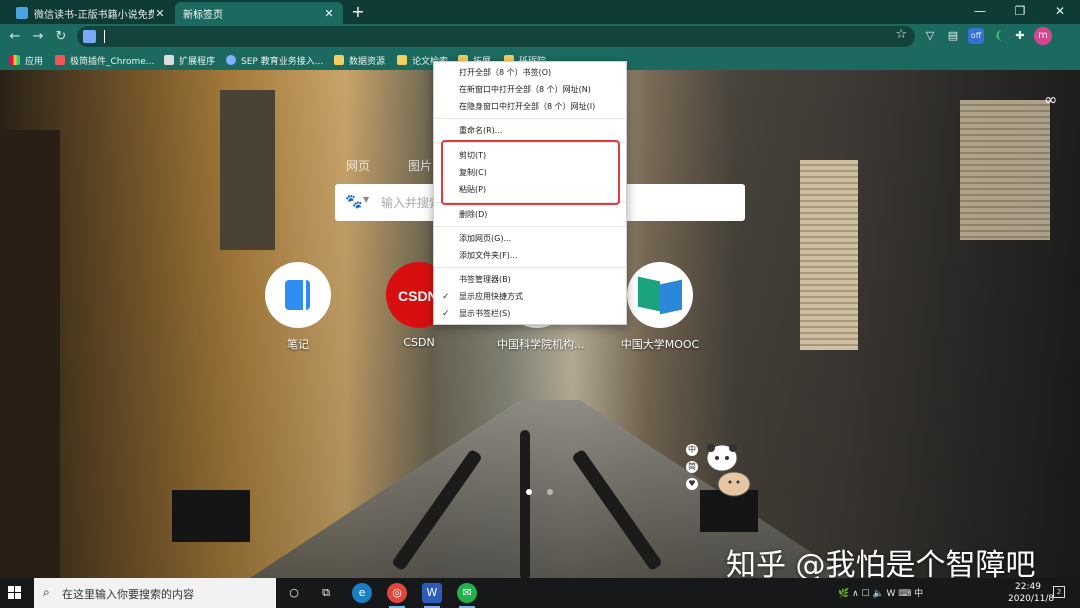 Image resolution: width=1080 pixels, height=608 pixels. What do you see at coordinates (692, 467) in the screenshot?
I see `simplified-icon: 简` at bounding box center [692, 467].